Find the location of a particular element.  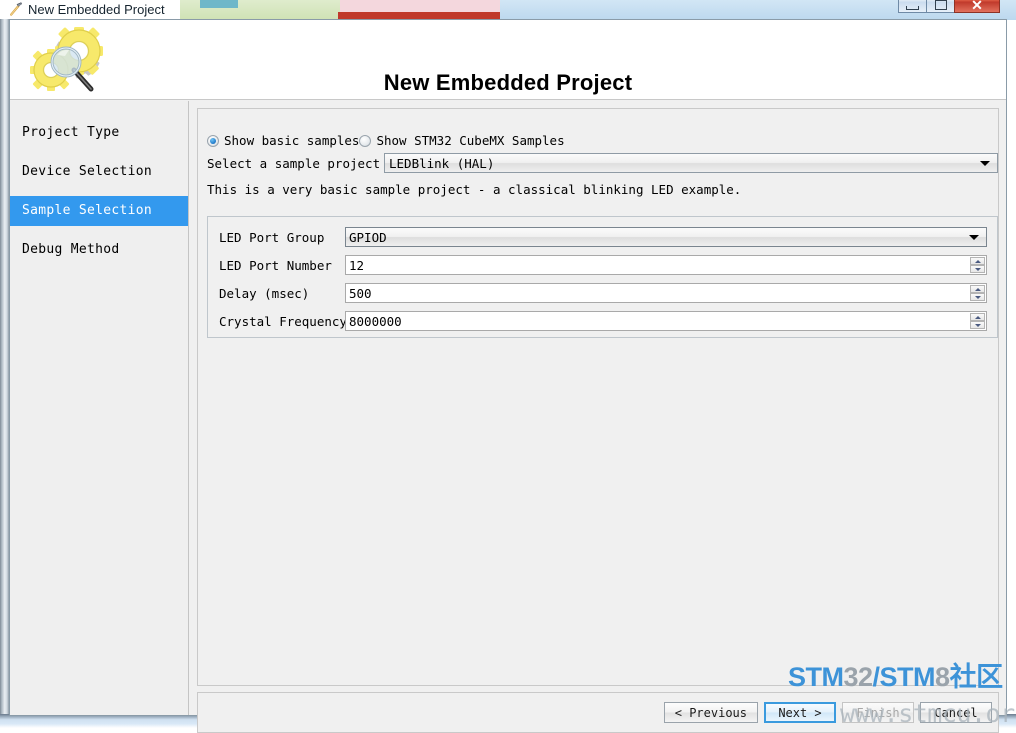

previous-button: < Previous is located at coordinates (710, 712).